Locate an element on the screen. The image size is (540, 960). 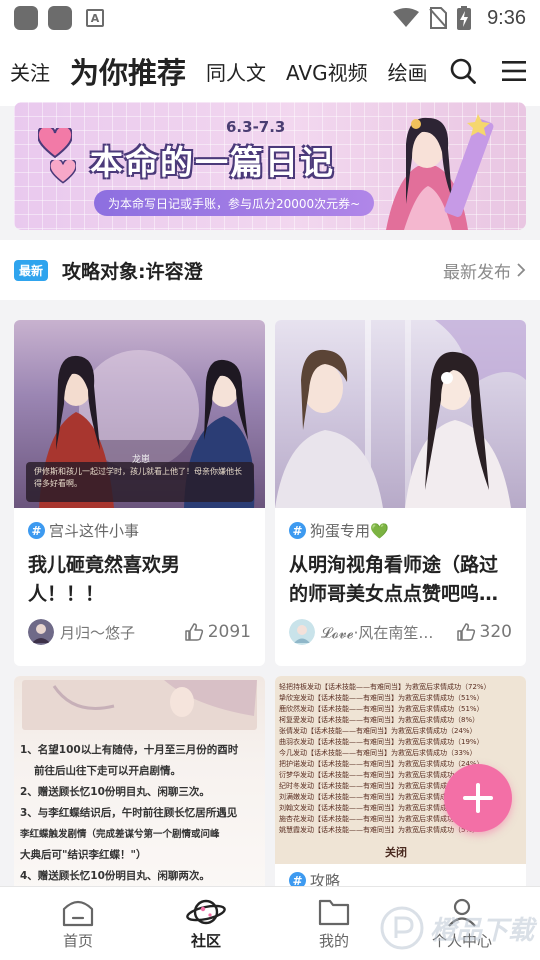
status-time: 9:36 is located at coordinates (506, 17).